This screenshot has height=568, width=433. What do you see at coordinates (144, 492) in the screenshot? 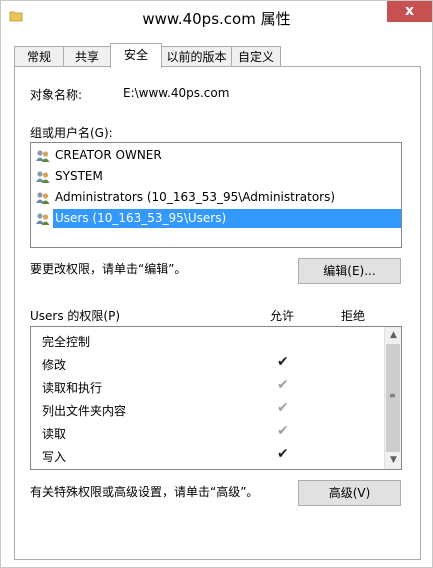
I see `advanced-hint: 有关特殊权限或高级设置，请单击“高级”。` at bounding box center [144, 492].